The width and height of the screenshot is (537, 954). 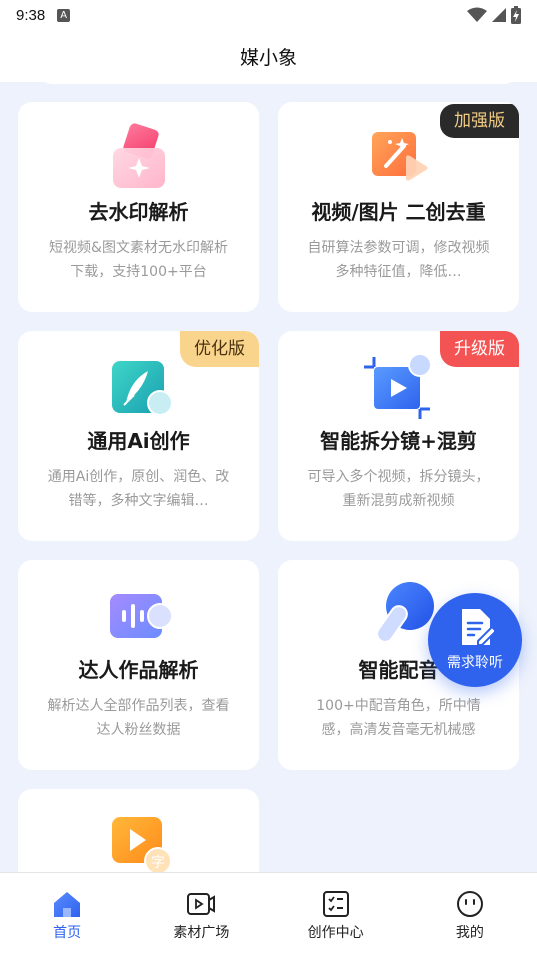 I want to click on tab-label: 我的, so click(x=469, y=933).